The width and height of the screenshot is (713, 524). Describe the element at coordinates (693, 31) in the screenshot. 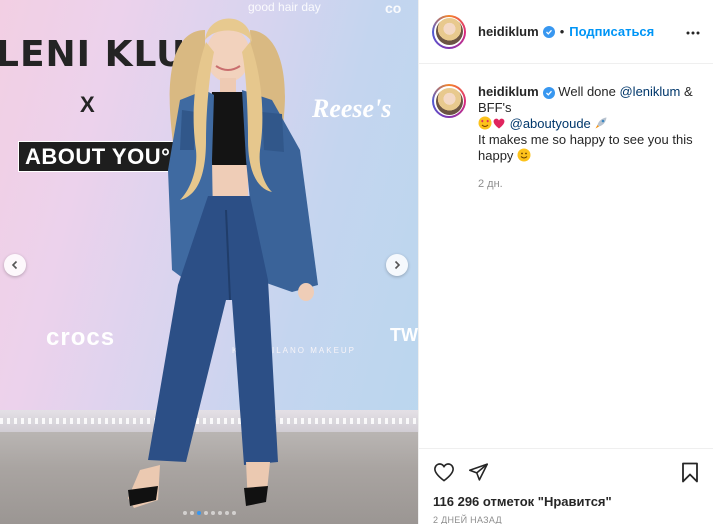

I see `more-horizontal-icon` at that location.